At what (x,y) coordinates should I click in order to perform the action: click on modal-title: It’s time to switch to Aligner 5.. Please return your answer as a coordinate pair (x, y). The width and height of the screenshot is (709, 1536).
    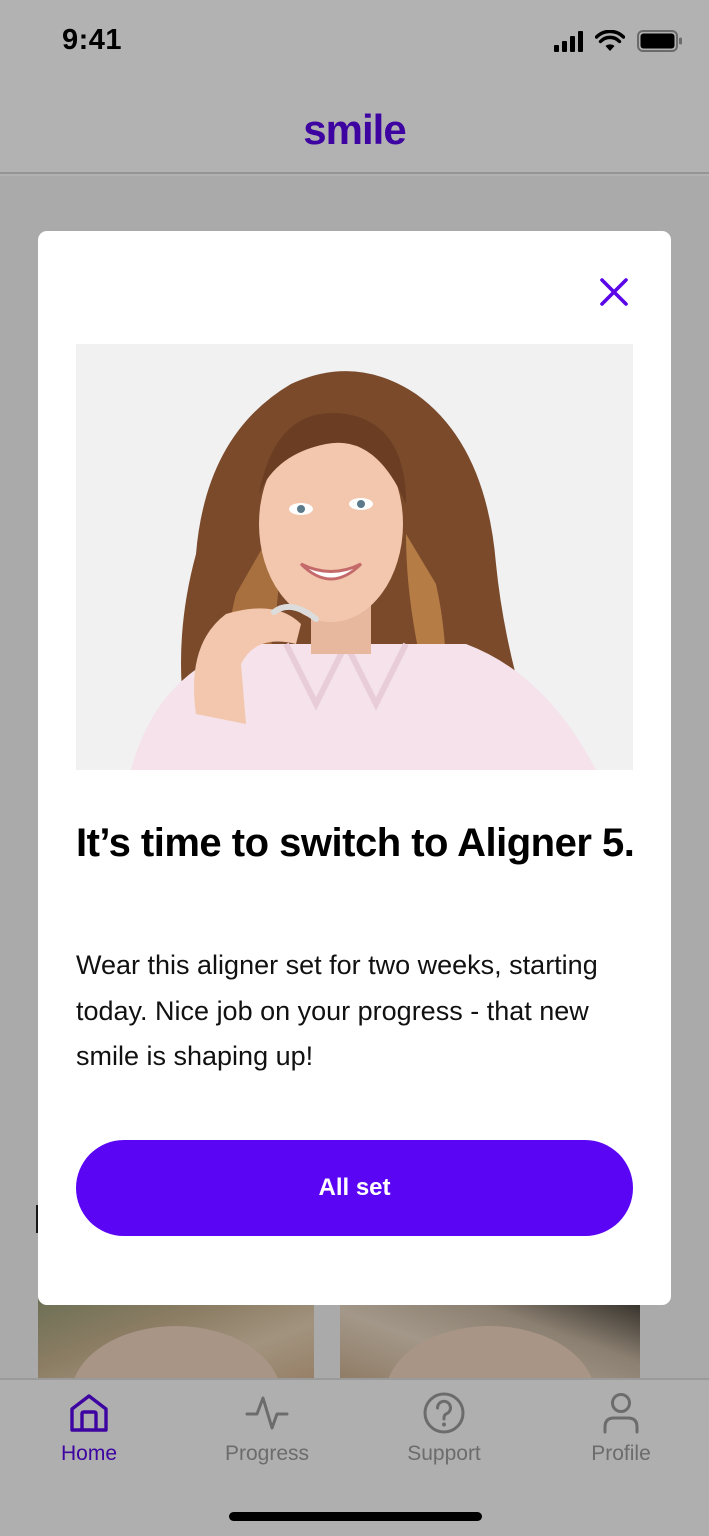
    Looking at the image, I should click on (355, 843).